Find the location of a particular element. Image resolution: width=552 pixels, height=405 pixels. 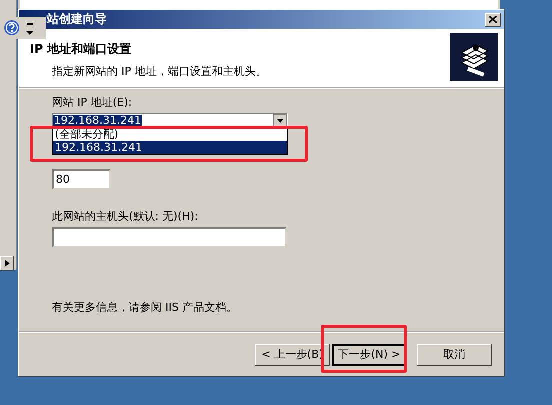

help-icon is located at coordinates (12, 28).